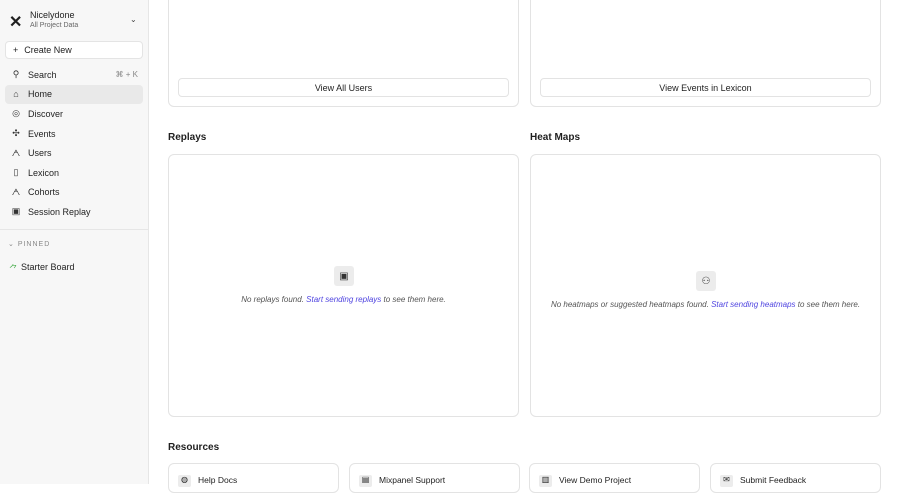 This screenshot has height=493, width=900. I want to click on pinned-item-starter-board: ⺈ Starter Board, so click(42, 268).